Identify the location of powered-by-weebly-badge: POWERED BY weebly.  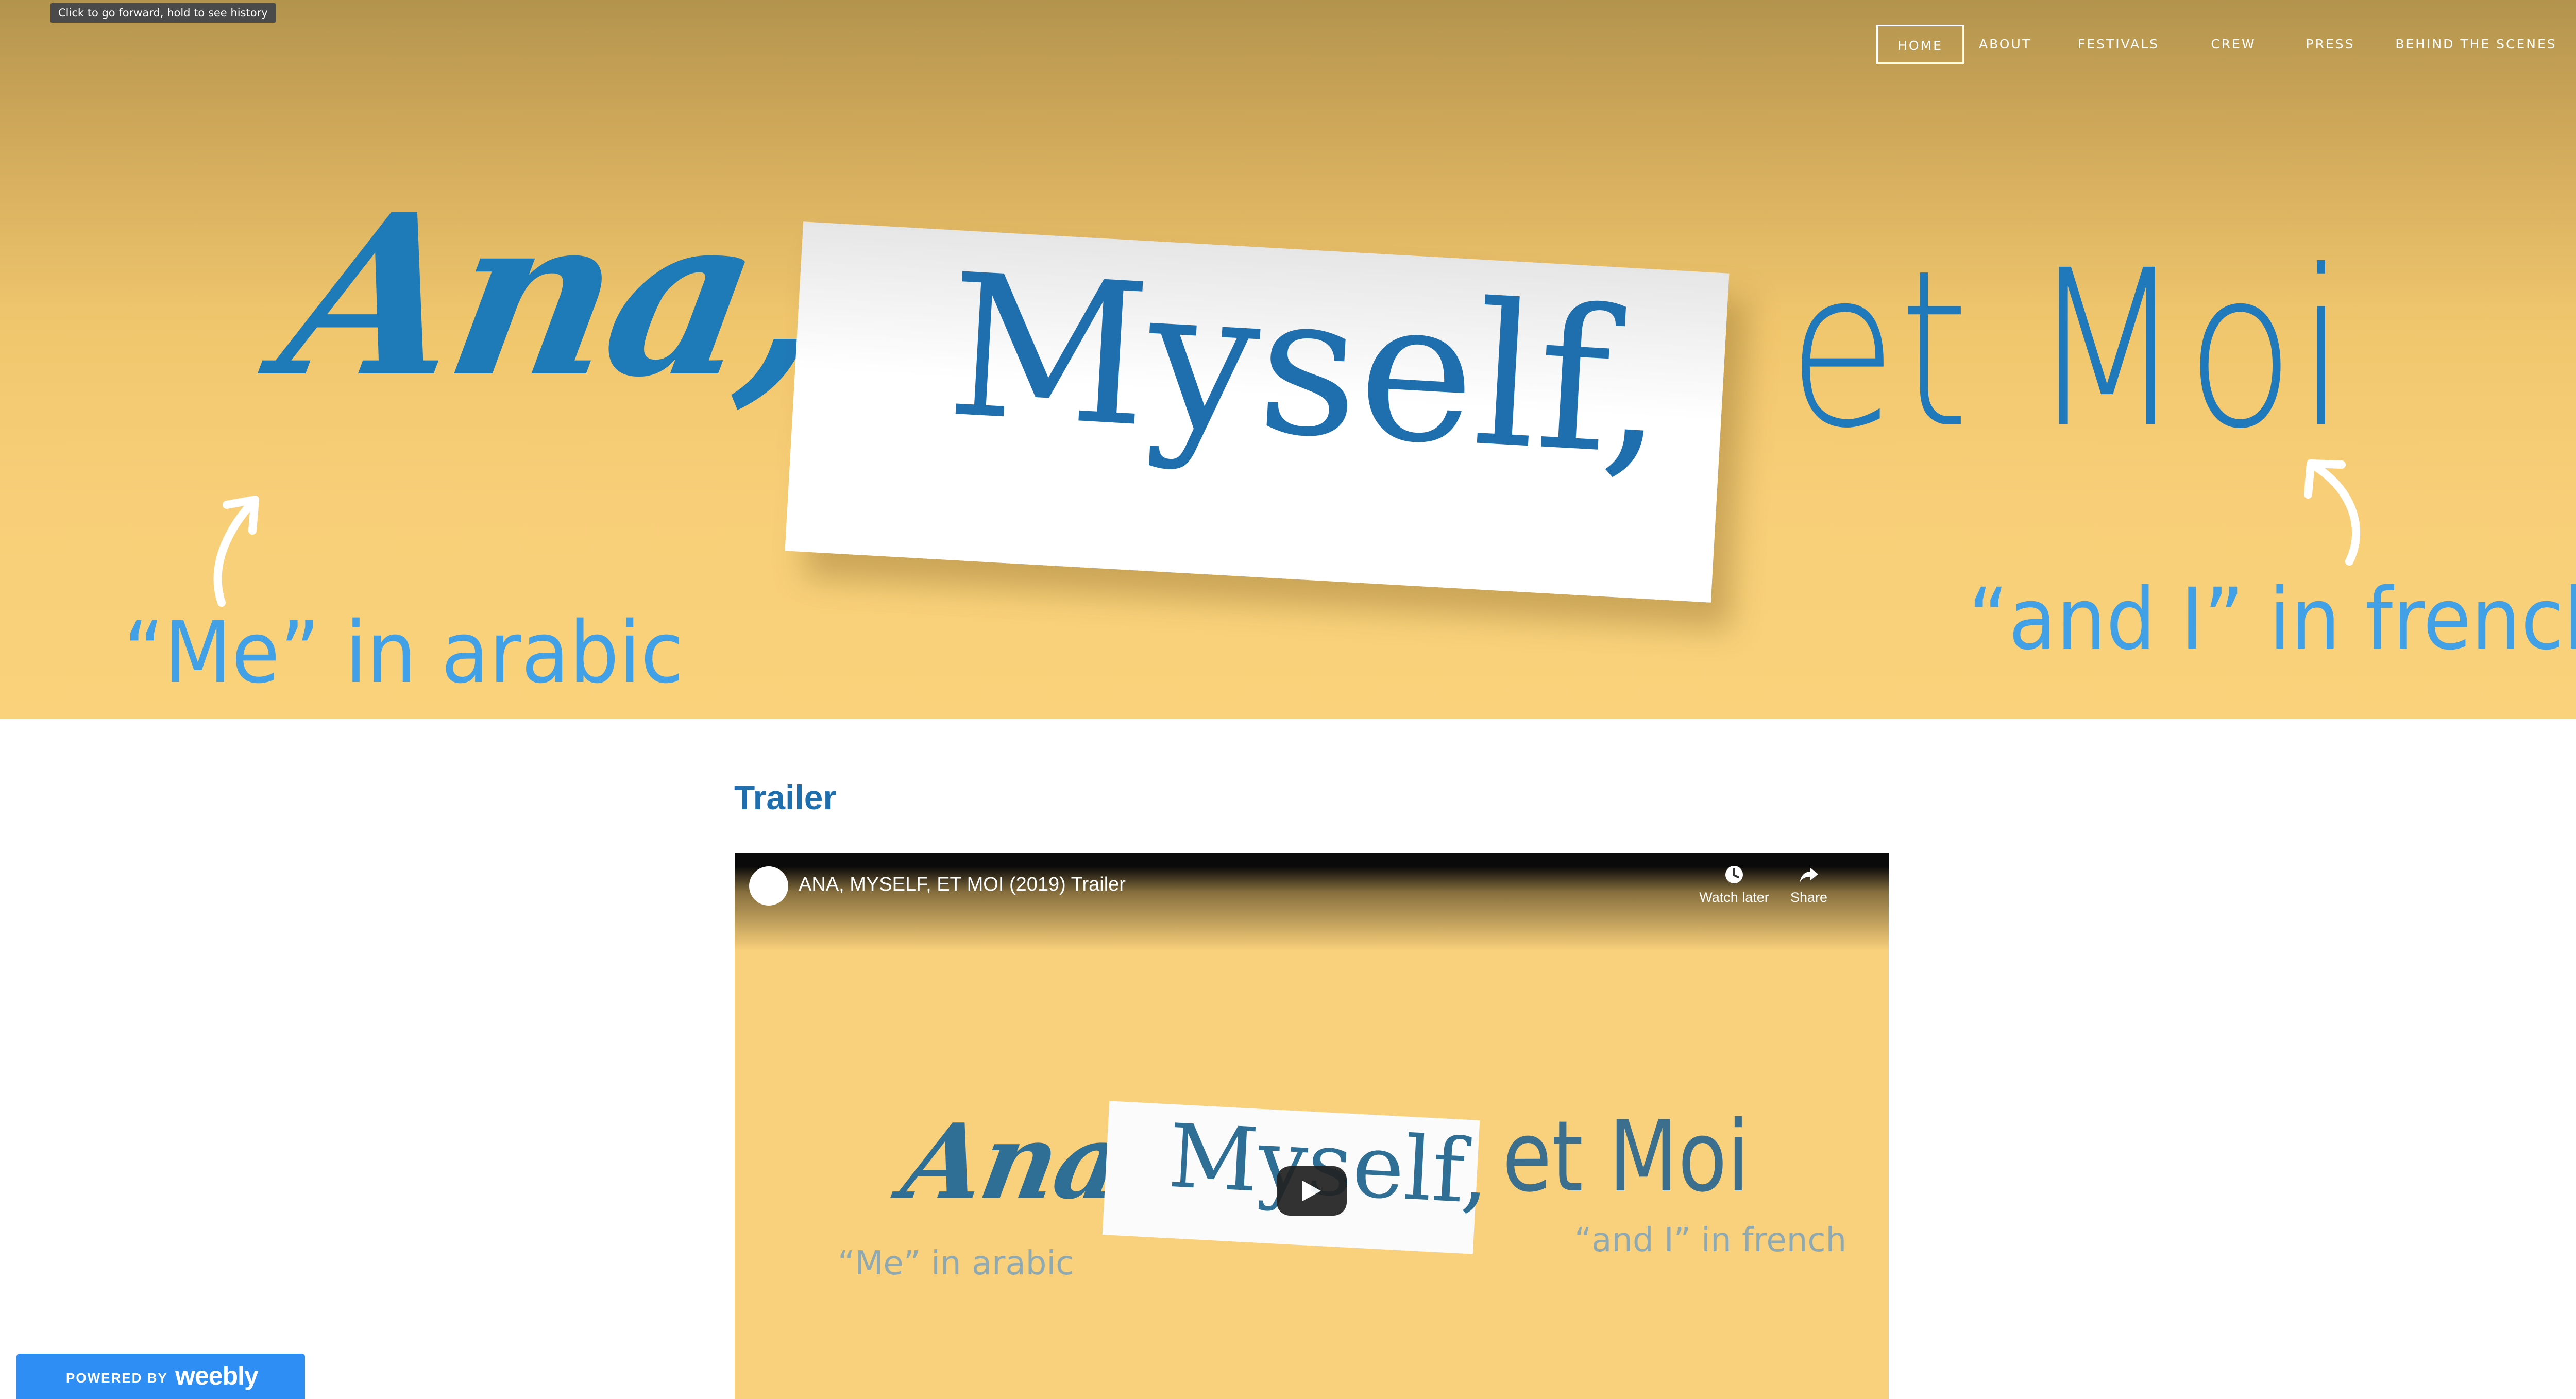
(160, 1376).